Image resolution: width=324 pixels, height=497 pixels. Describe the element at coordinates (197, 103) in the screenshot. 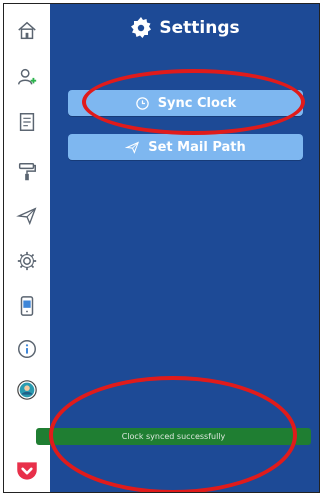

I see `sync-clock-label: Sync Clock` at that location.